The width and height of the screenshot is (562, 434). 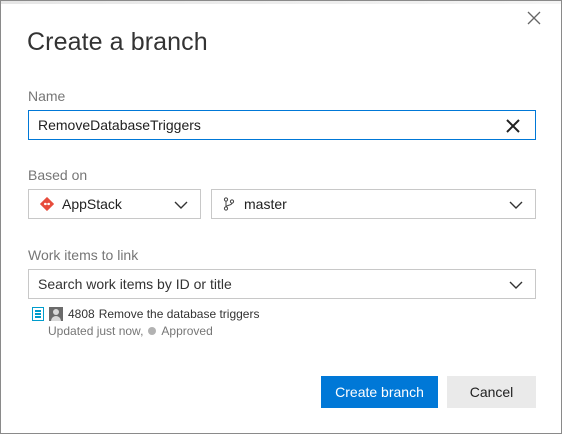 What do you see at coordinates (281, 2) in the screenshot?
I see `top-strip` at bounding box center [281, 2].